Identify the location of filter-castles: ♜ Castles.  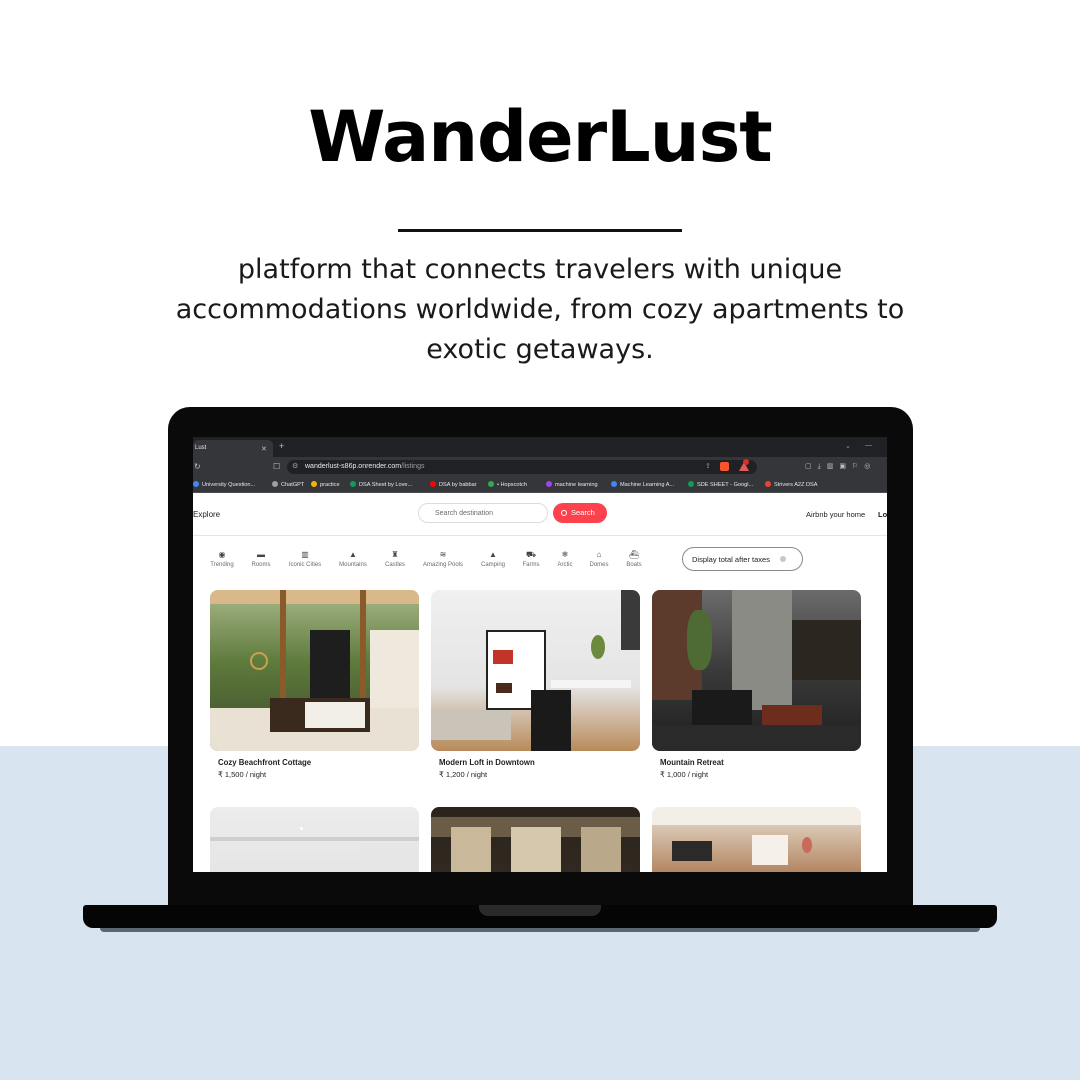
(395, 559).